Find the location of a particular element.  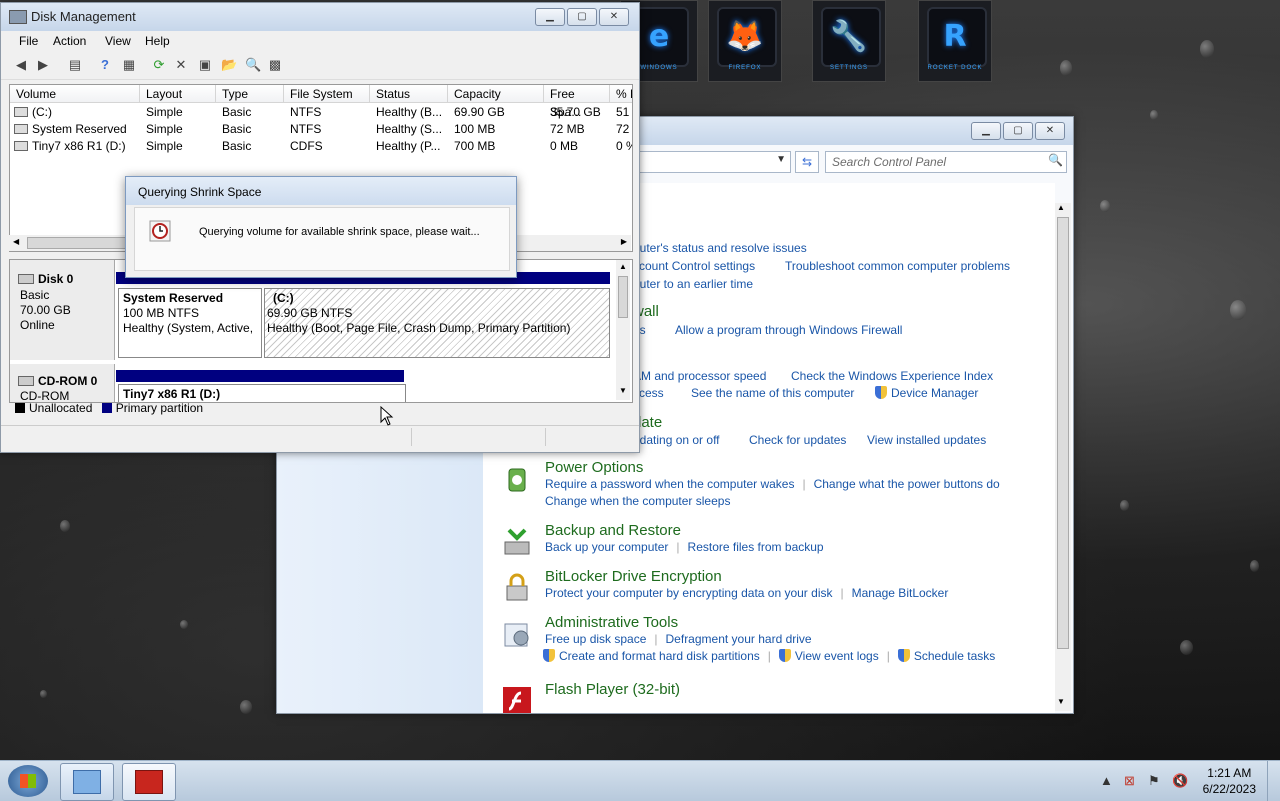

link-view-event-logs: View event logs is located at coordinates (837, 656).